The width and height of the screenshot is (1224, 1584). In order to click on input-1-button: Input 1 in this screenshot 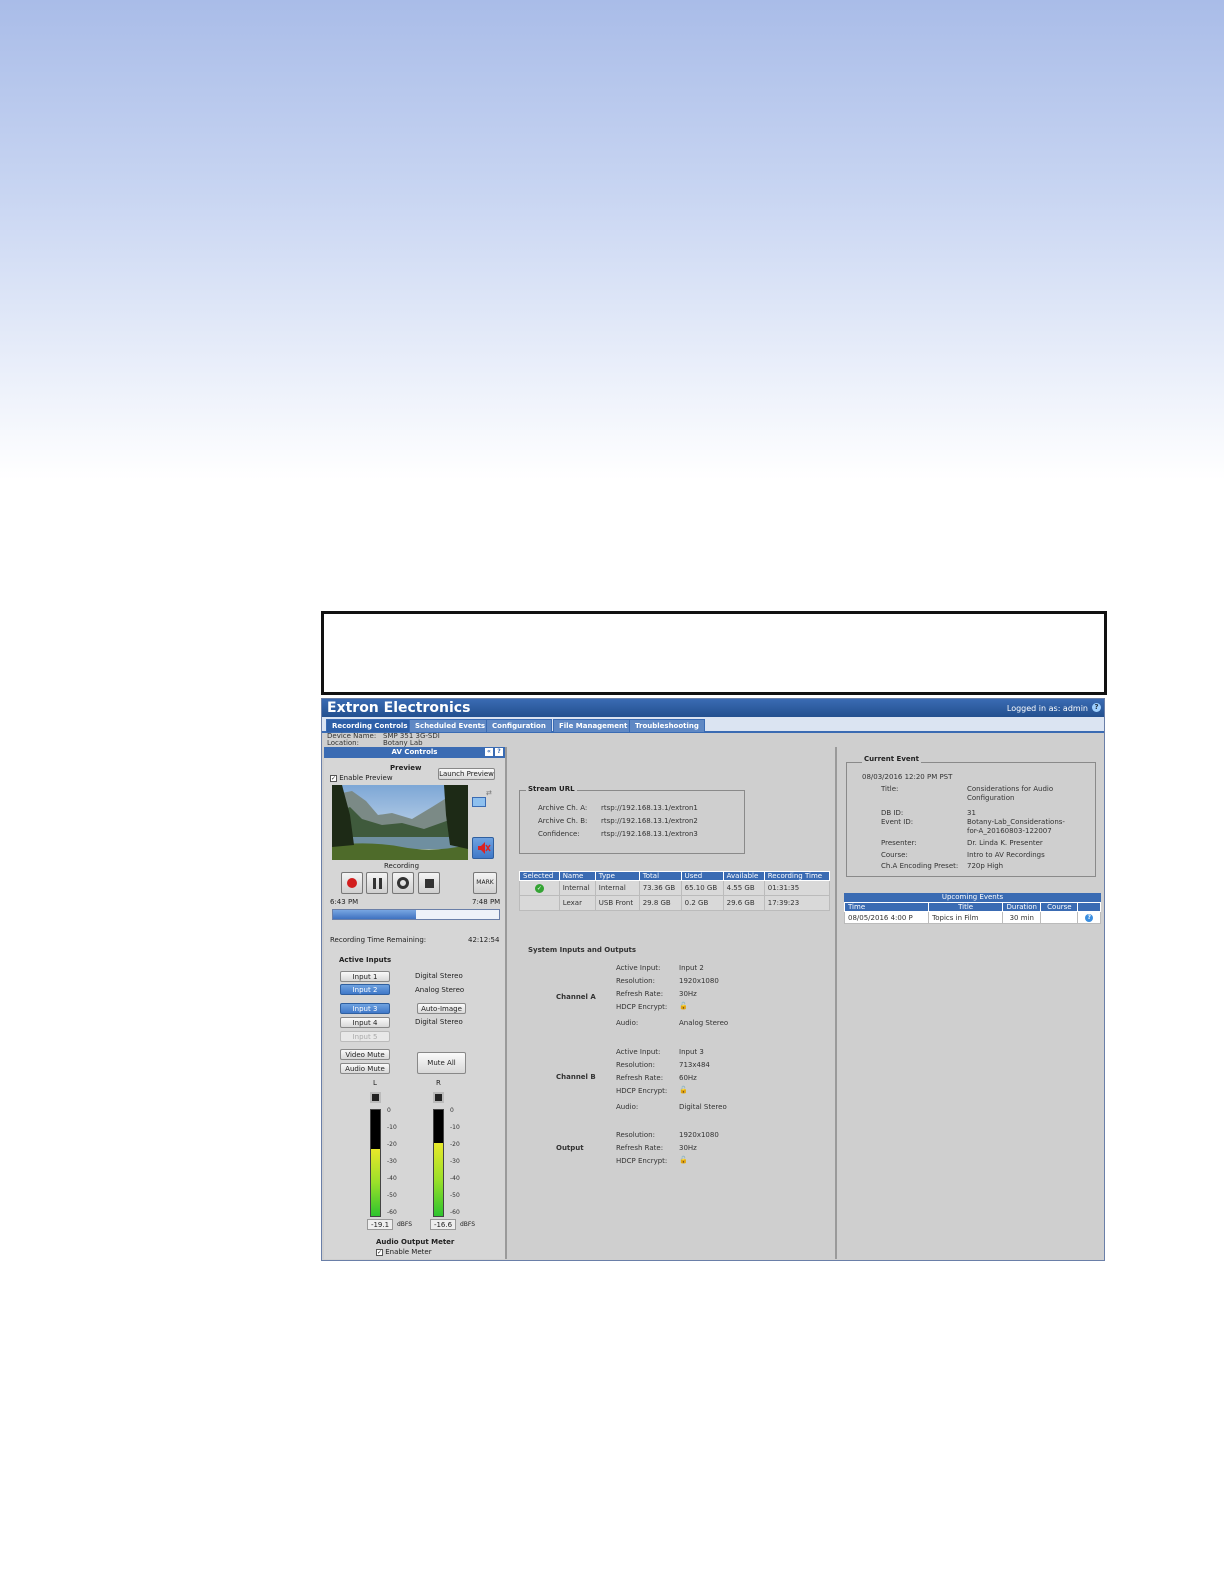, I will do `click(365, 976)`.